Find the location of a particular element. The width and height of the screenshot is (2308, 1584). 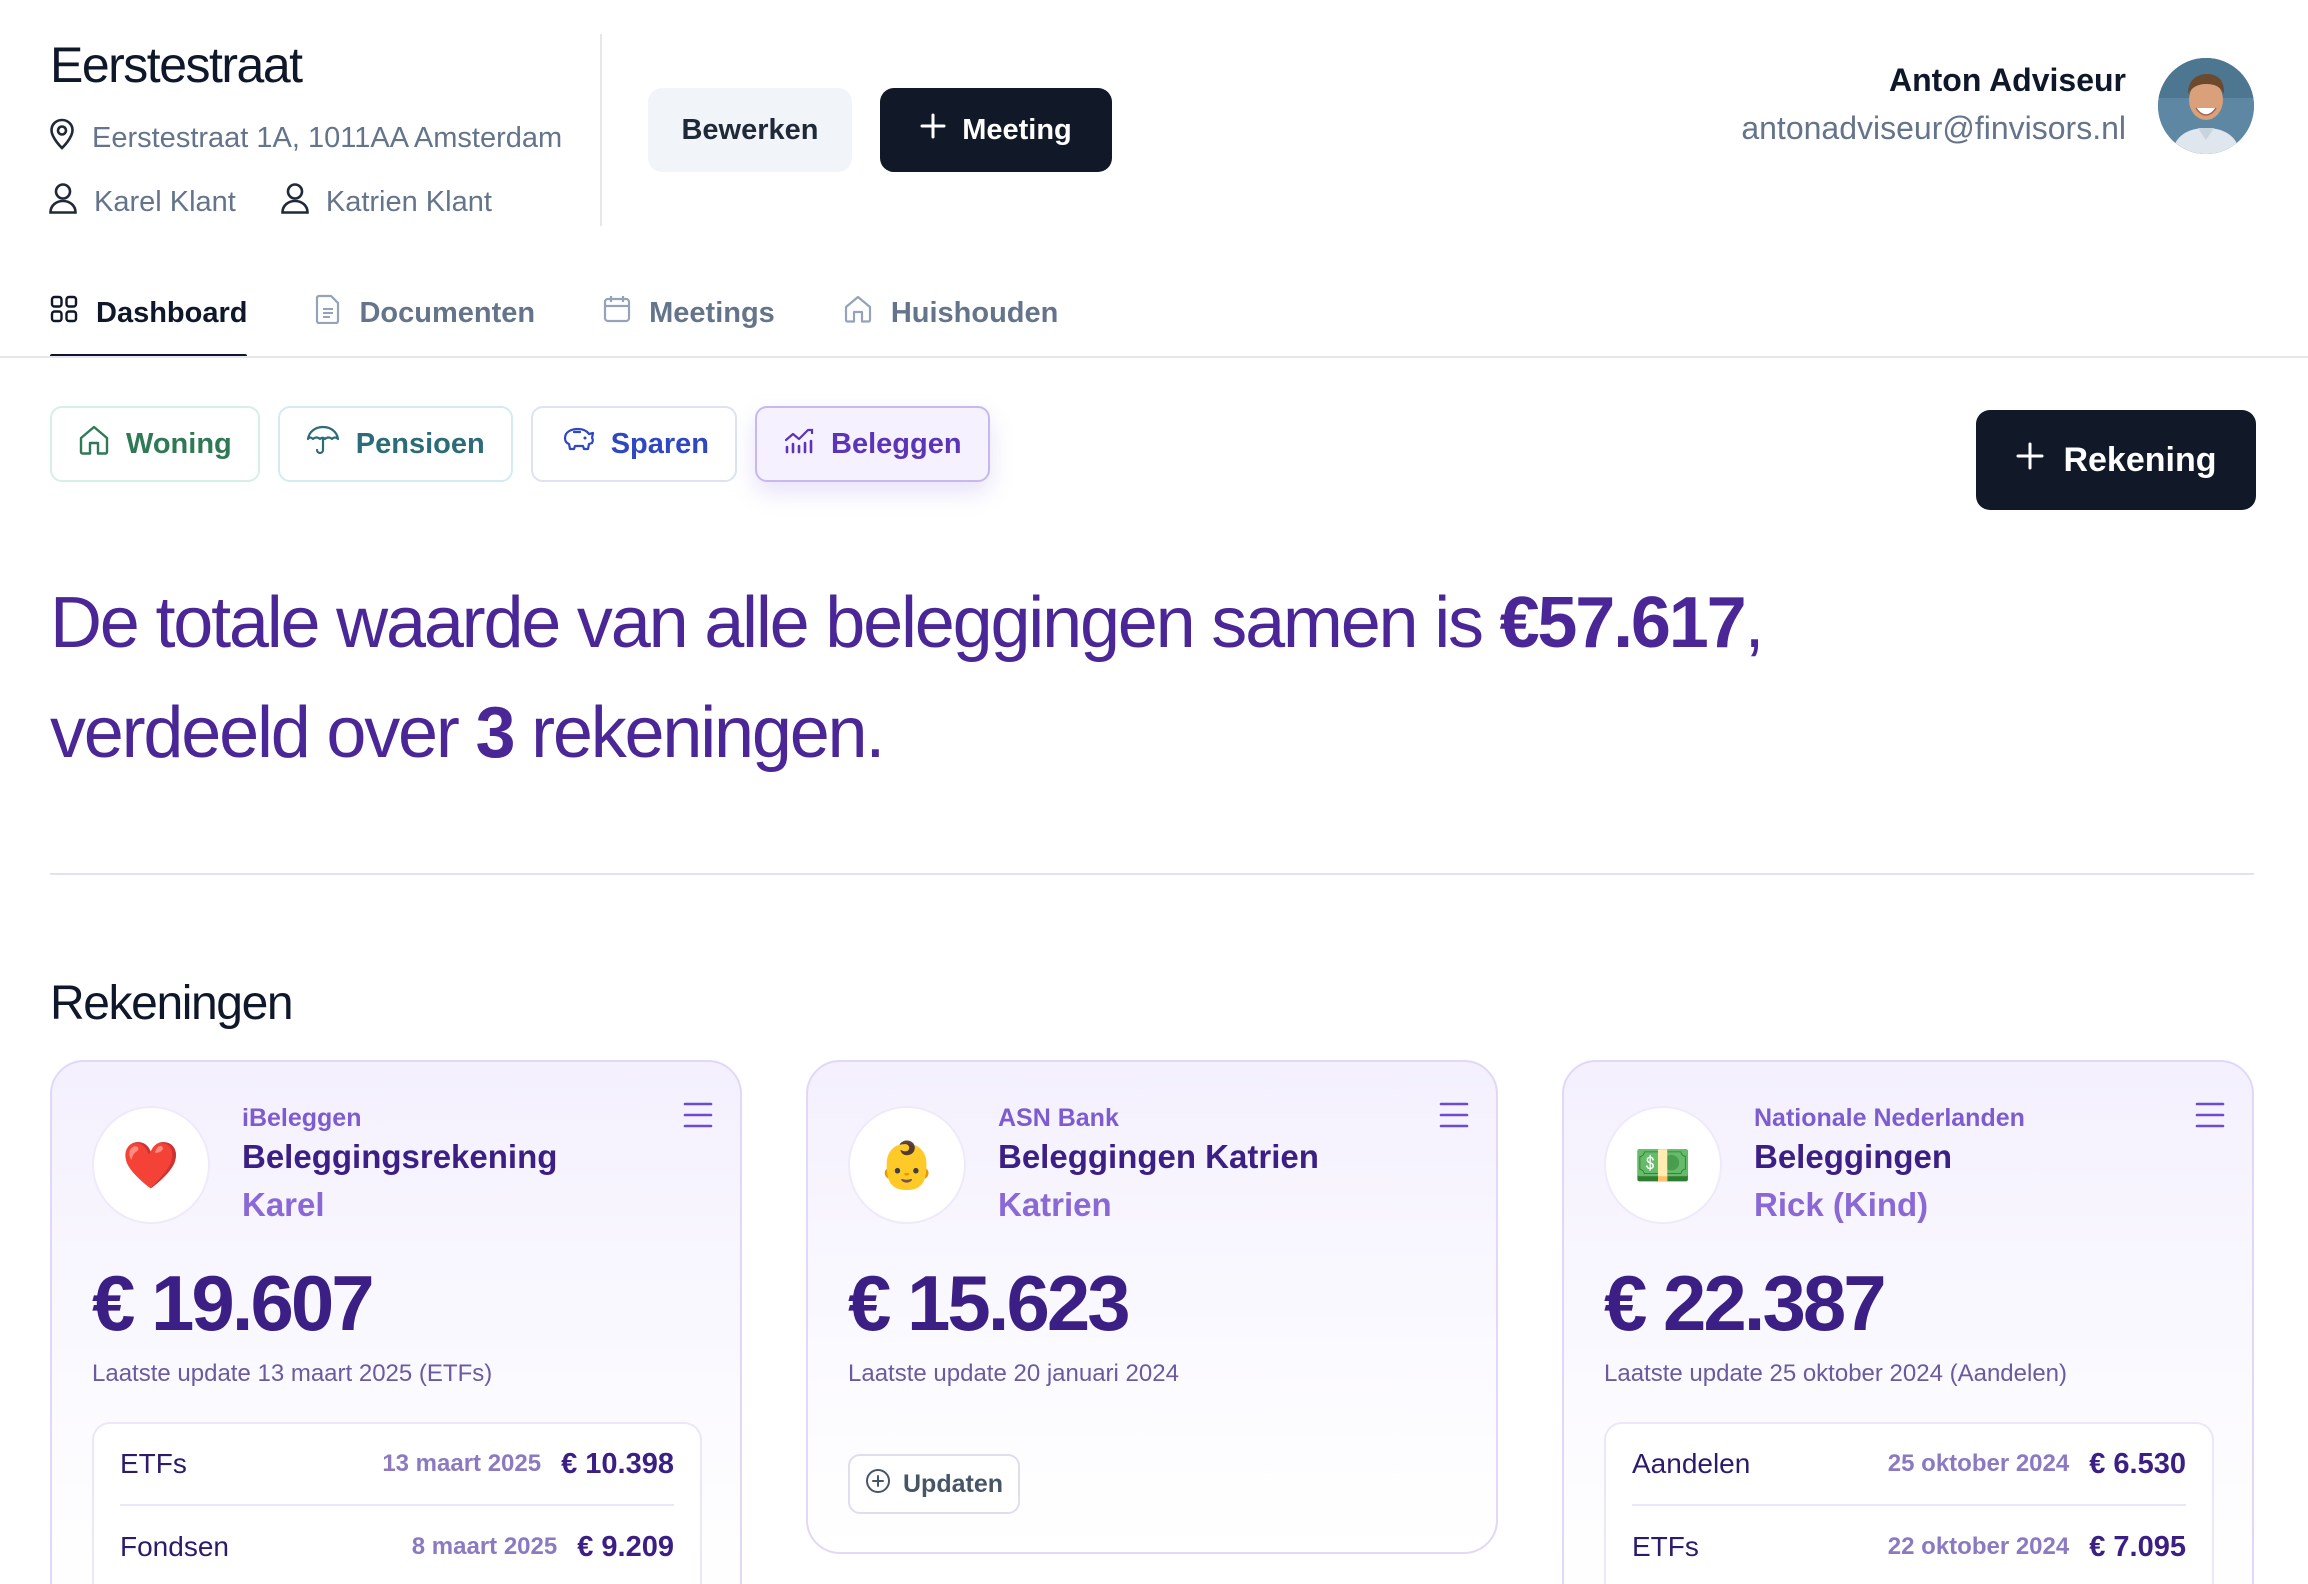

list-item: Aandelen 25 oktober 2024 € 6.530 is located at coordinates (1909, 1465).